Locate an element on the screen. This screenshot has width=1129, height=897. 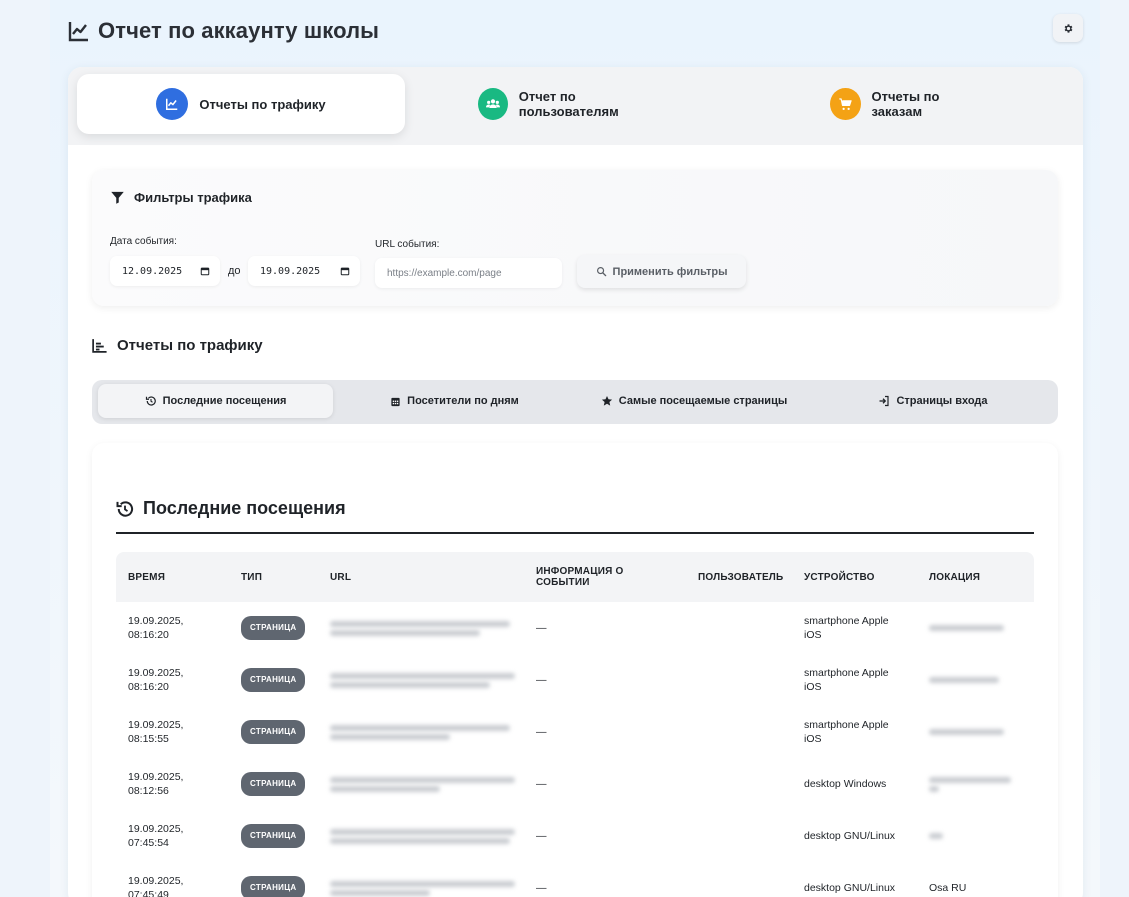
tab-entry-pages: Страницы входа is located at coordinates (933, 401).